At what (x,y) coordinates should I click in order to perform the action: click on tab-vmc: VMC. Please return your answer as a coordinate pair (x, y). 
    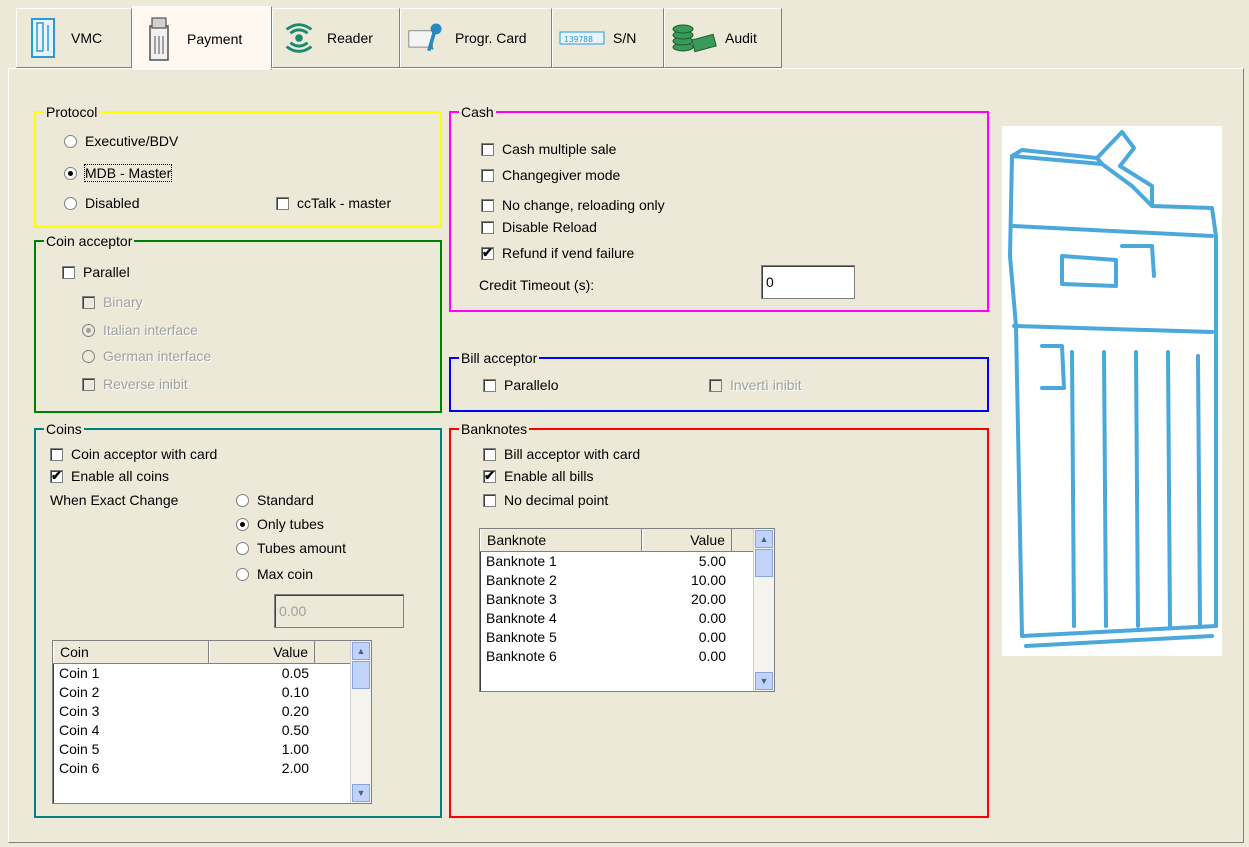
    Looking at the image, I should click on (74, 38).